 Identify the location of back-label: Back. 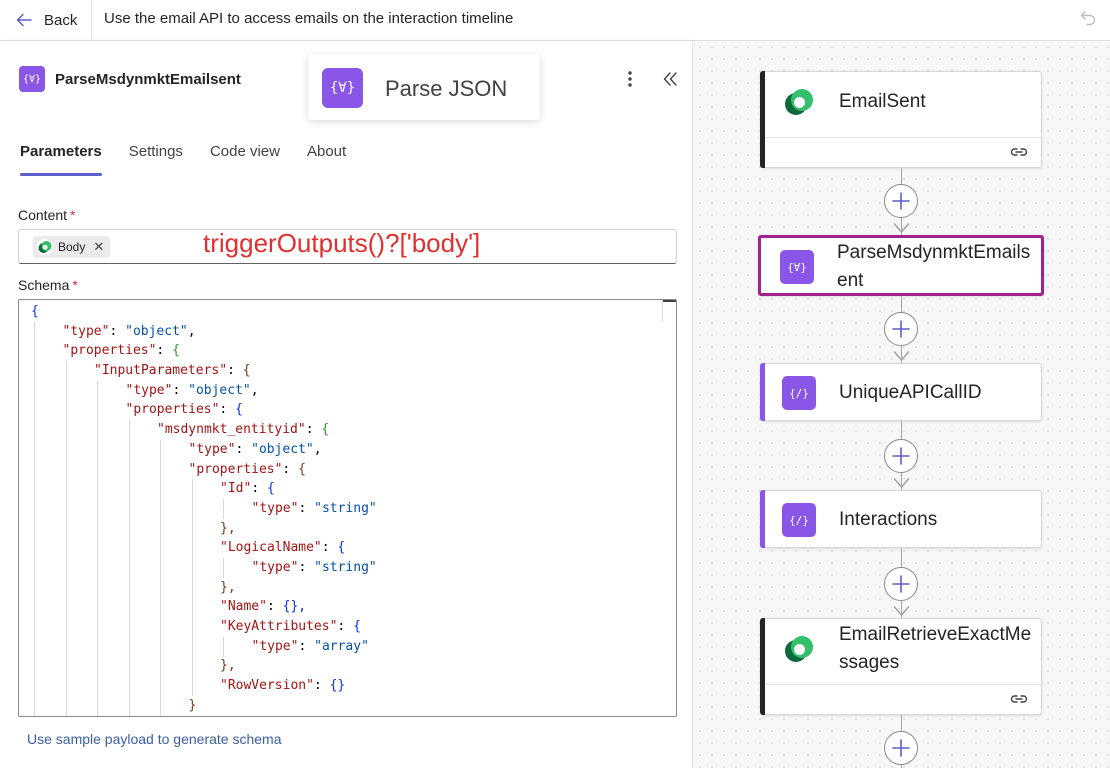
(61, 20).